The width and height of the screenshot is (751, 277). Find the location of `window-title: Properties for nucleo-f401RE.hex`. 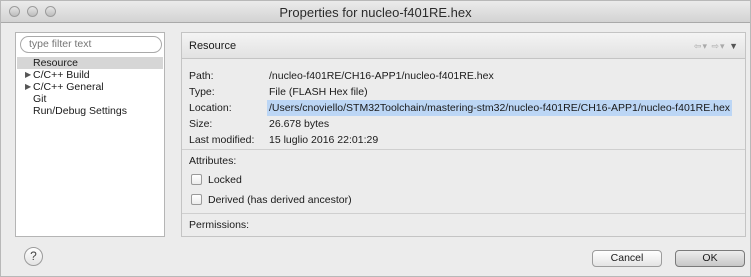

window-title: Properties for nucleo-f401RE.hex is located at coordinates (375, 12).